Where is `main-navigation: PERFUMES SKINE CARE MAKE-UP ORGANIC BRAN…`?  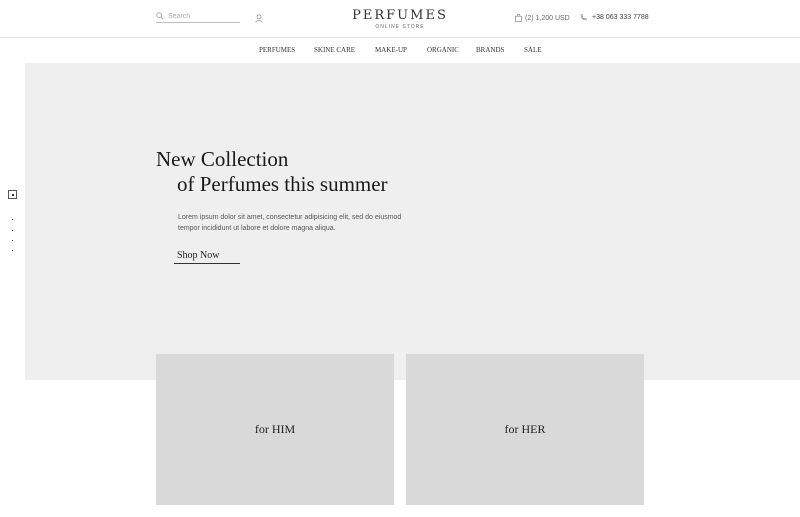 main-navigation: PERFUMES SKINE CARE MAKE-UP ORGANIC BRAN… is located at coordinates (400, 51).